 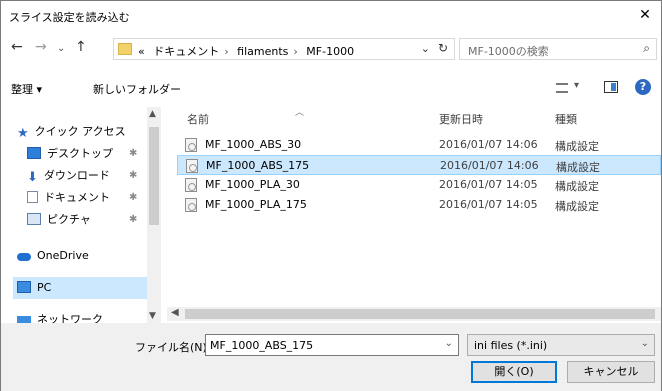 I want to click on close-icon: ✕, so click(x=645, y=15).